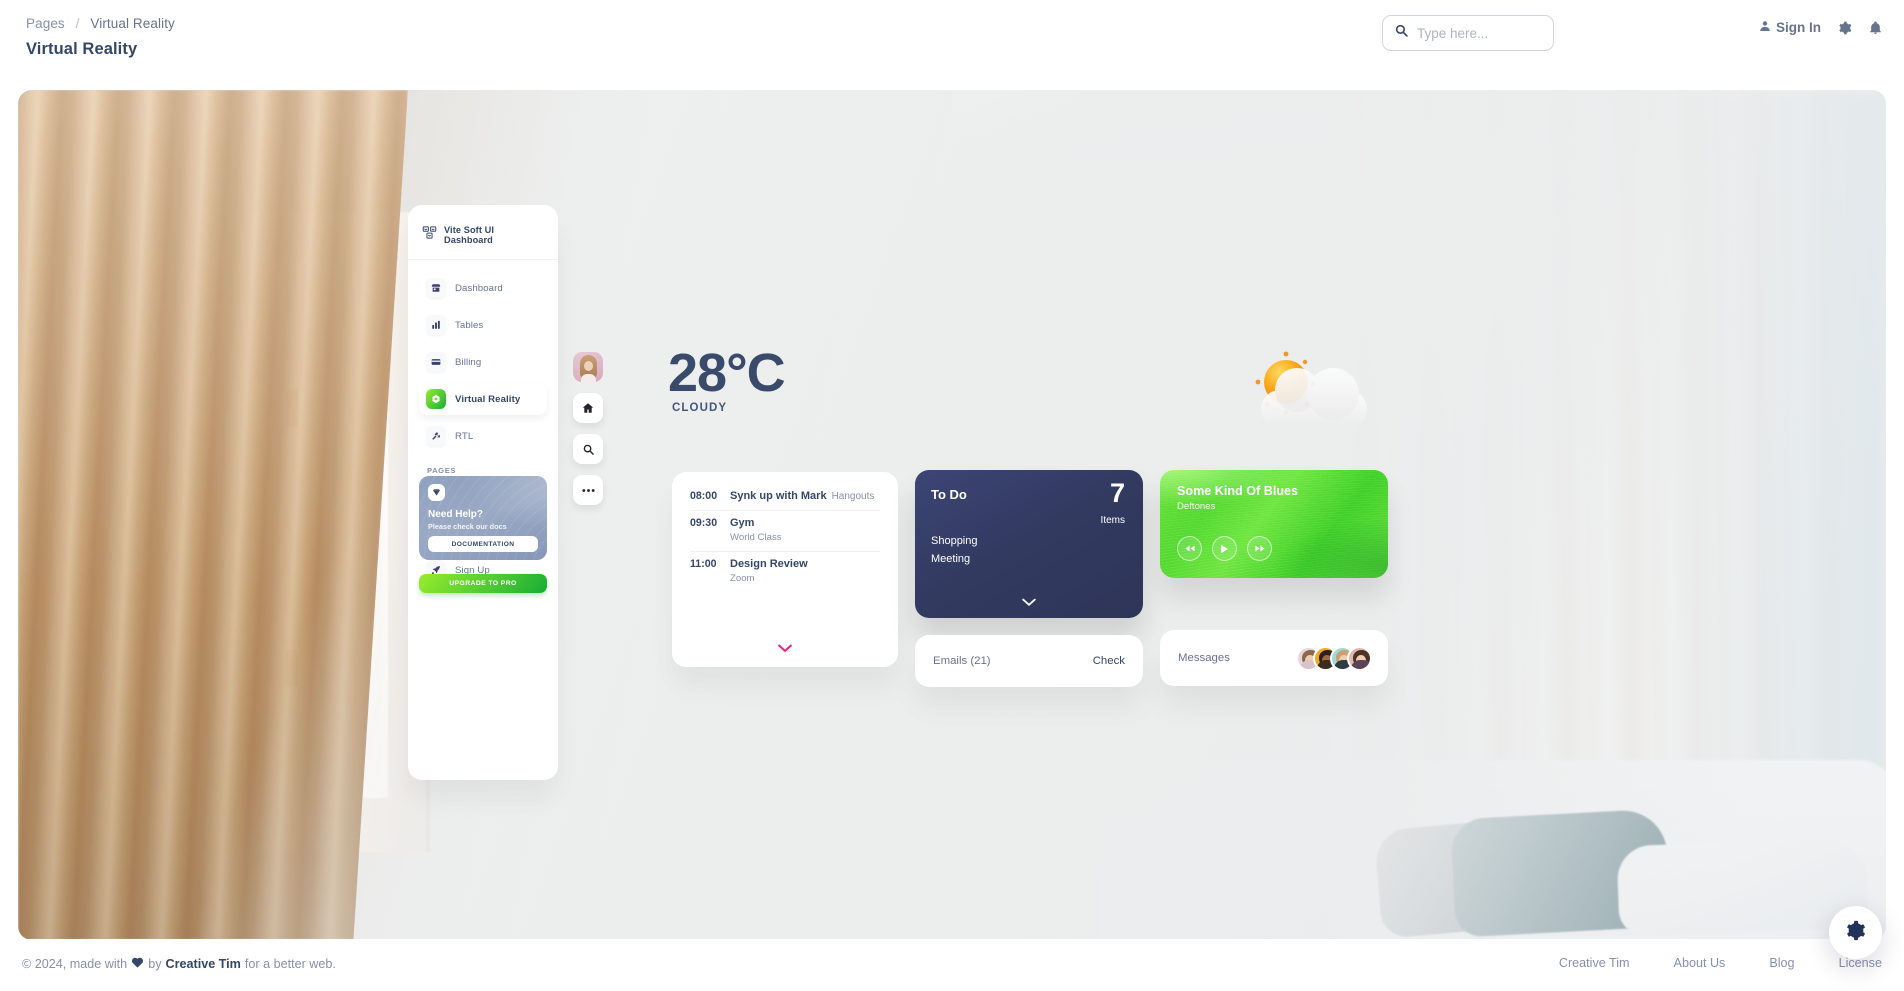  I want to click on navbar-actions: Sign In, so click(1820, 27).